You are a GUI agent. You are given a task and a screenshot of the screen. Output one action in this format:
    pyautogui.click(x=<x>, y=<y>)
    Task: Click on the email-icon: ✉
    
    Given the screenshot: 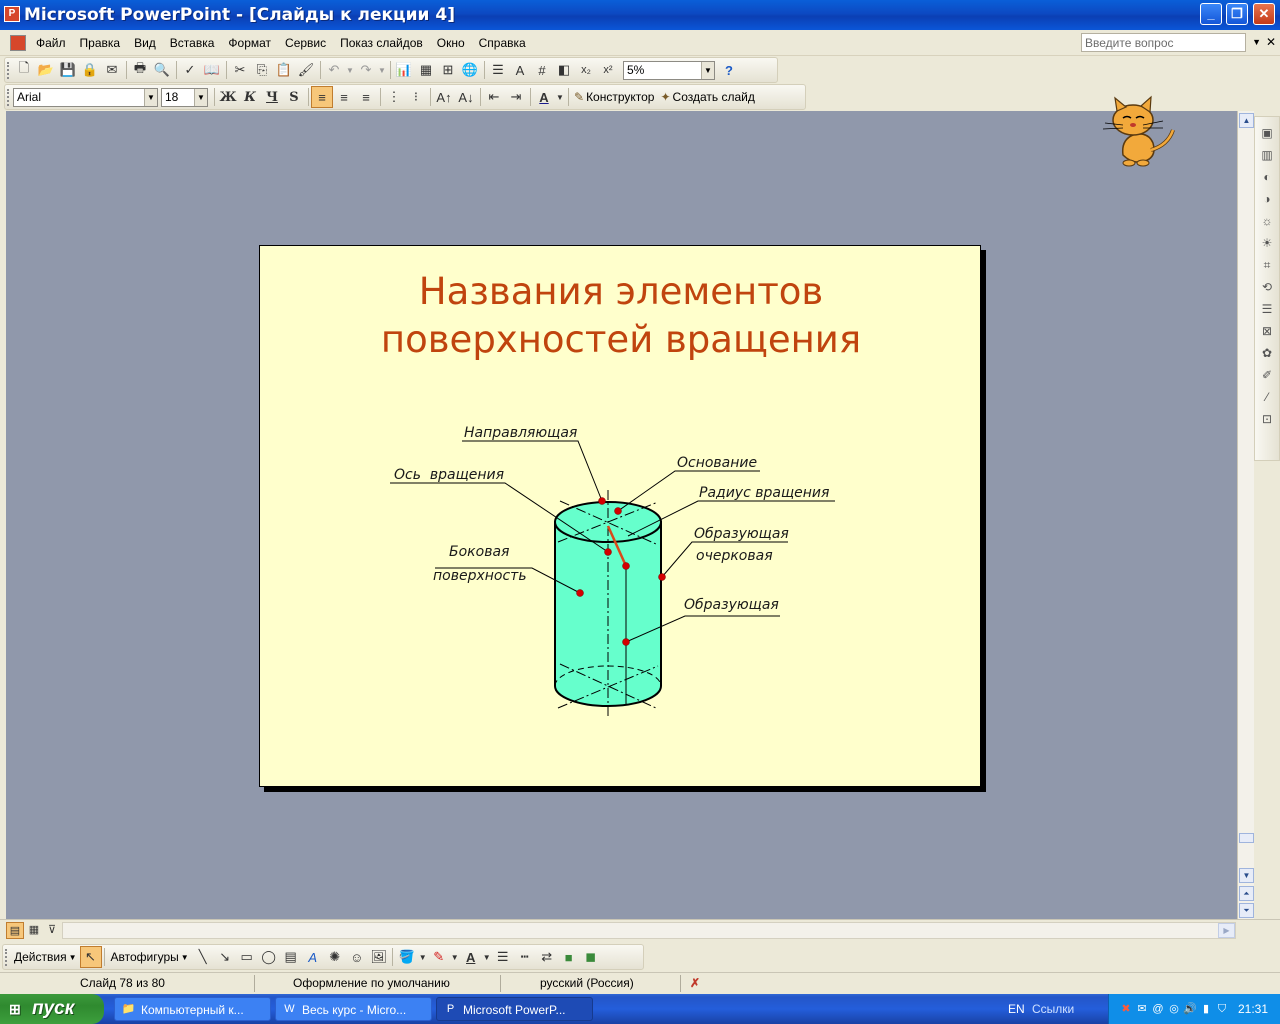 What is the action you would take?
    pyautogui.click(x=112, y=70)
    